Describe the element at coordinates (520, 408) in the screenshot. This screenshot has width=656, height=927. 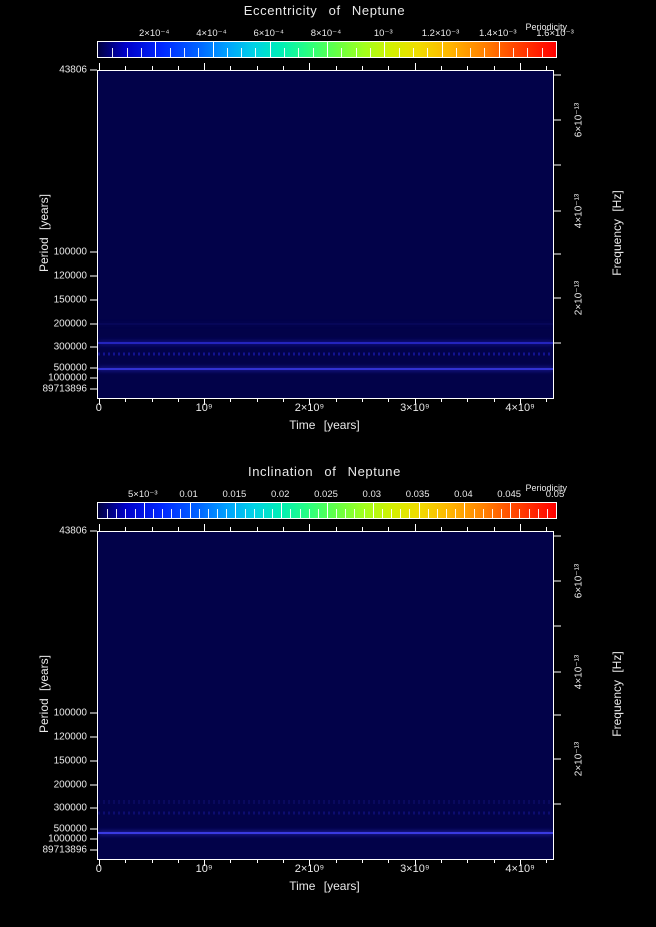
I see `time-tick-label: 4×10⁹` at that location.